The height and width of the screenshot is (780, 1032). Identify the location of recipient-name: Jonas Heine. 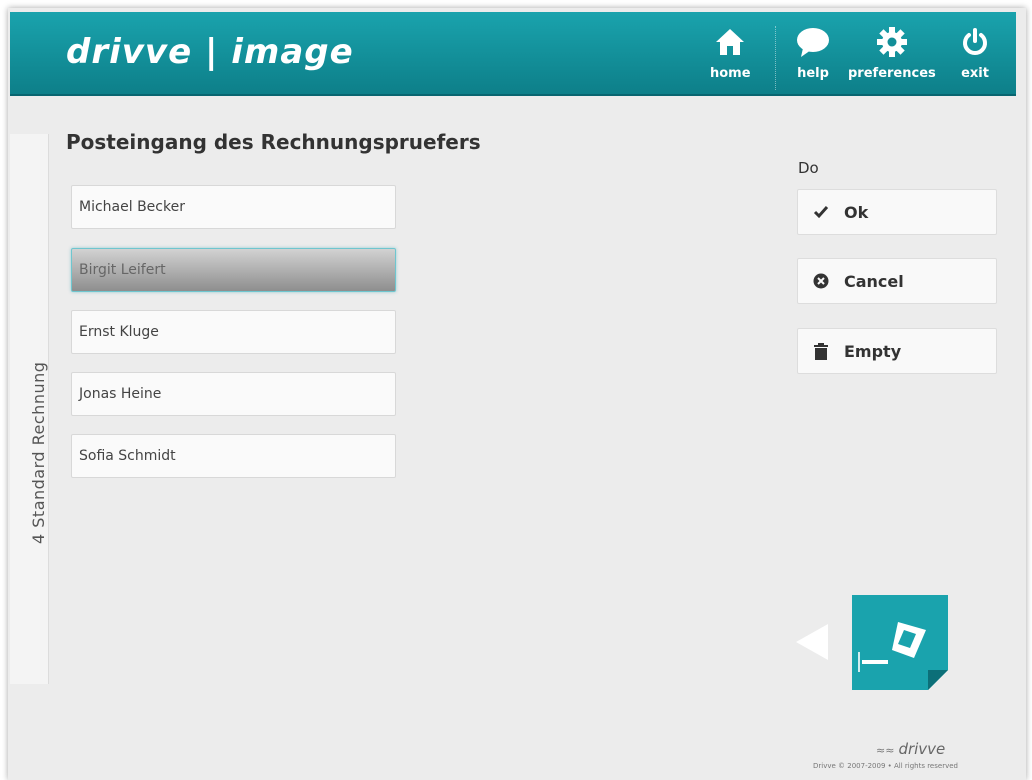
(120, 394).